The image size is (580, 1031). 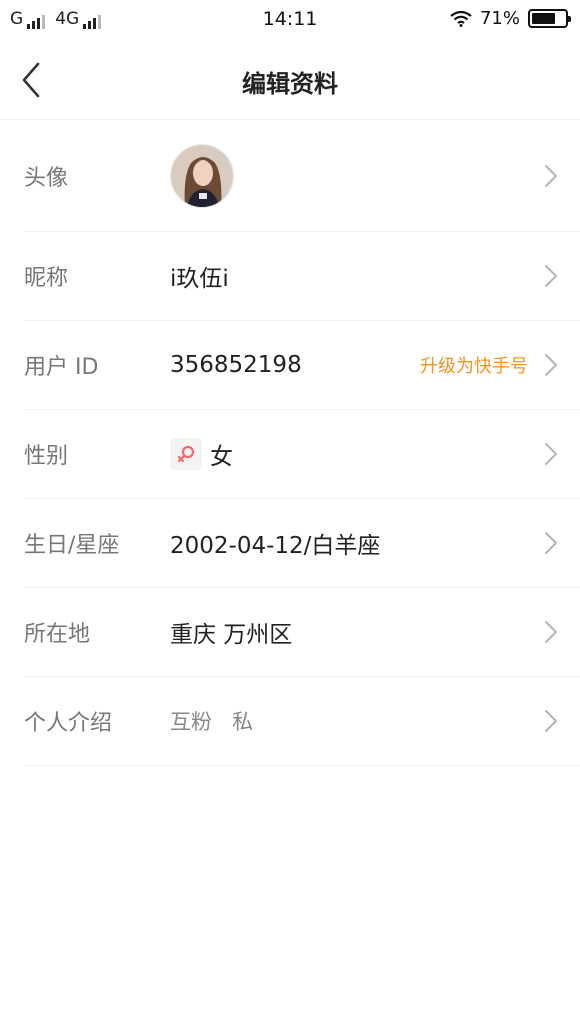 I want to click on user-id-label: 用户 ID, so click(x=61, y=367).